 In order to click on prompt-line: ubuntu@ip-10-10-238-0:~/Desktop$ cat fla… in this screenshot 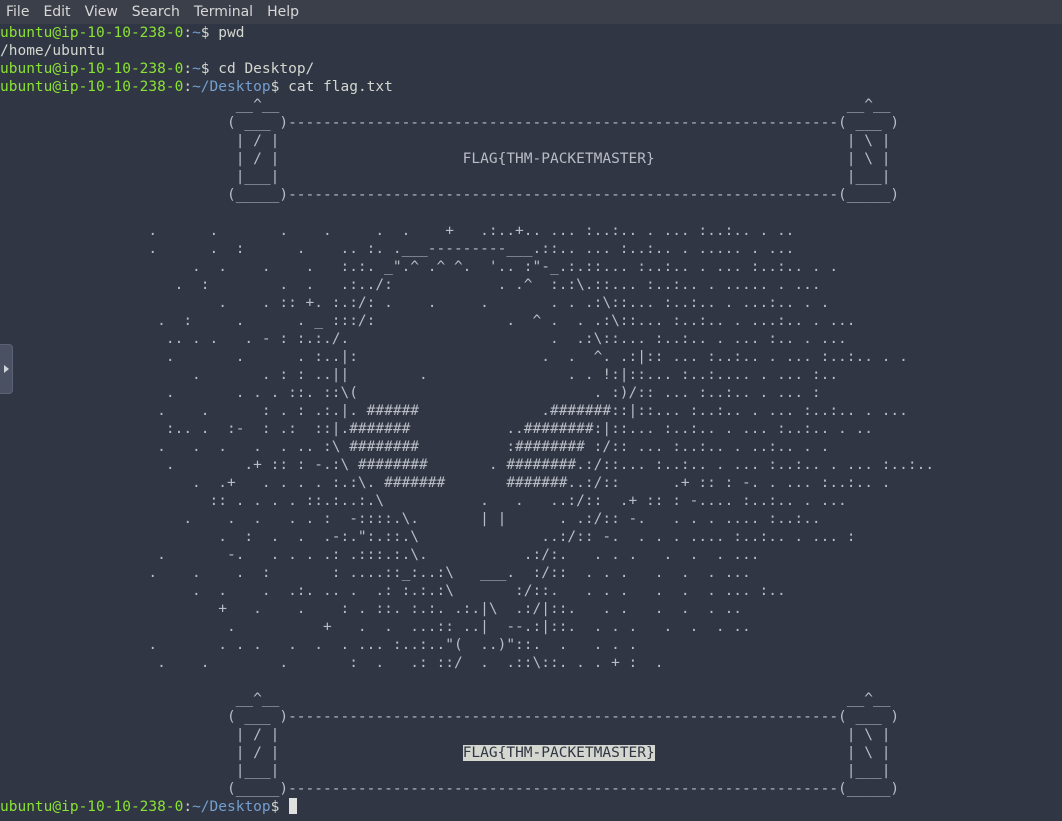, I will do `click(531, 87)`.